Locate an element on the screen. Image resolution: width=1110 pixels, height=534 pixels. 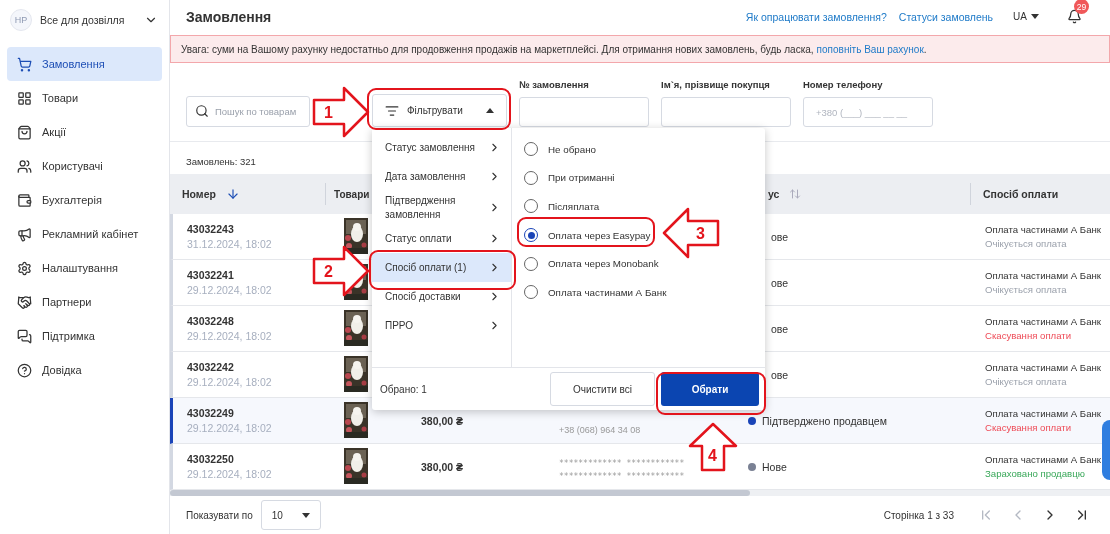
option-label: Не обрано is located at coordinates (572, 149).